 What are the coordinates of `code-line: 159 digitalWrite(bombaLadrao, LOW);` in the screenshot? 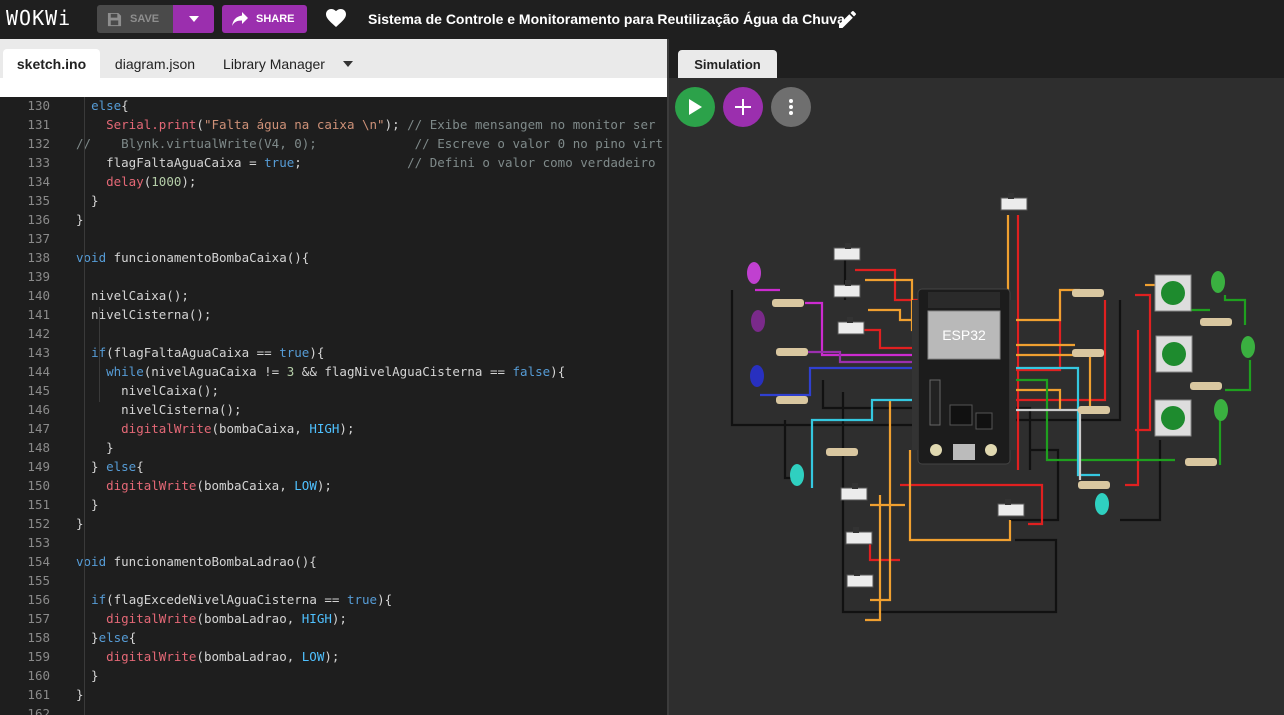 It's located at (333, 656).